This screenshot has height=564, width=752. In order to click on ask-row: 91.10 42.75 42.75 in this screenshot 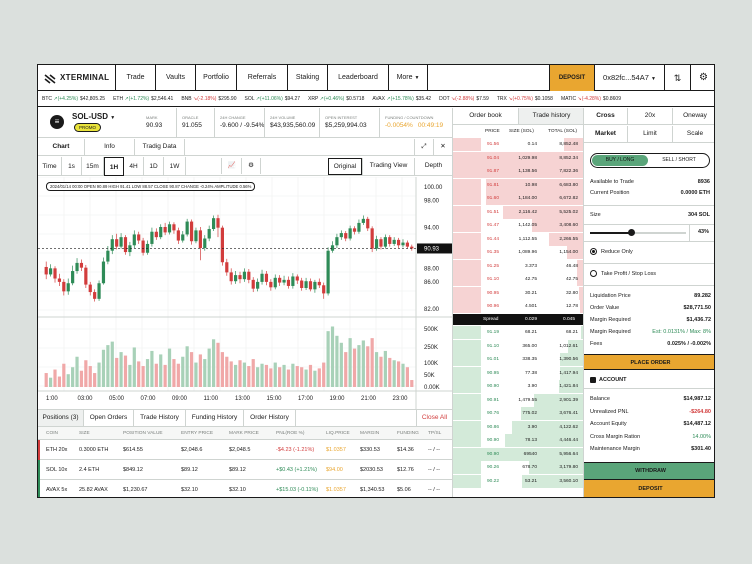, I will do `click(518, 280)`.